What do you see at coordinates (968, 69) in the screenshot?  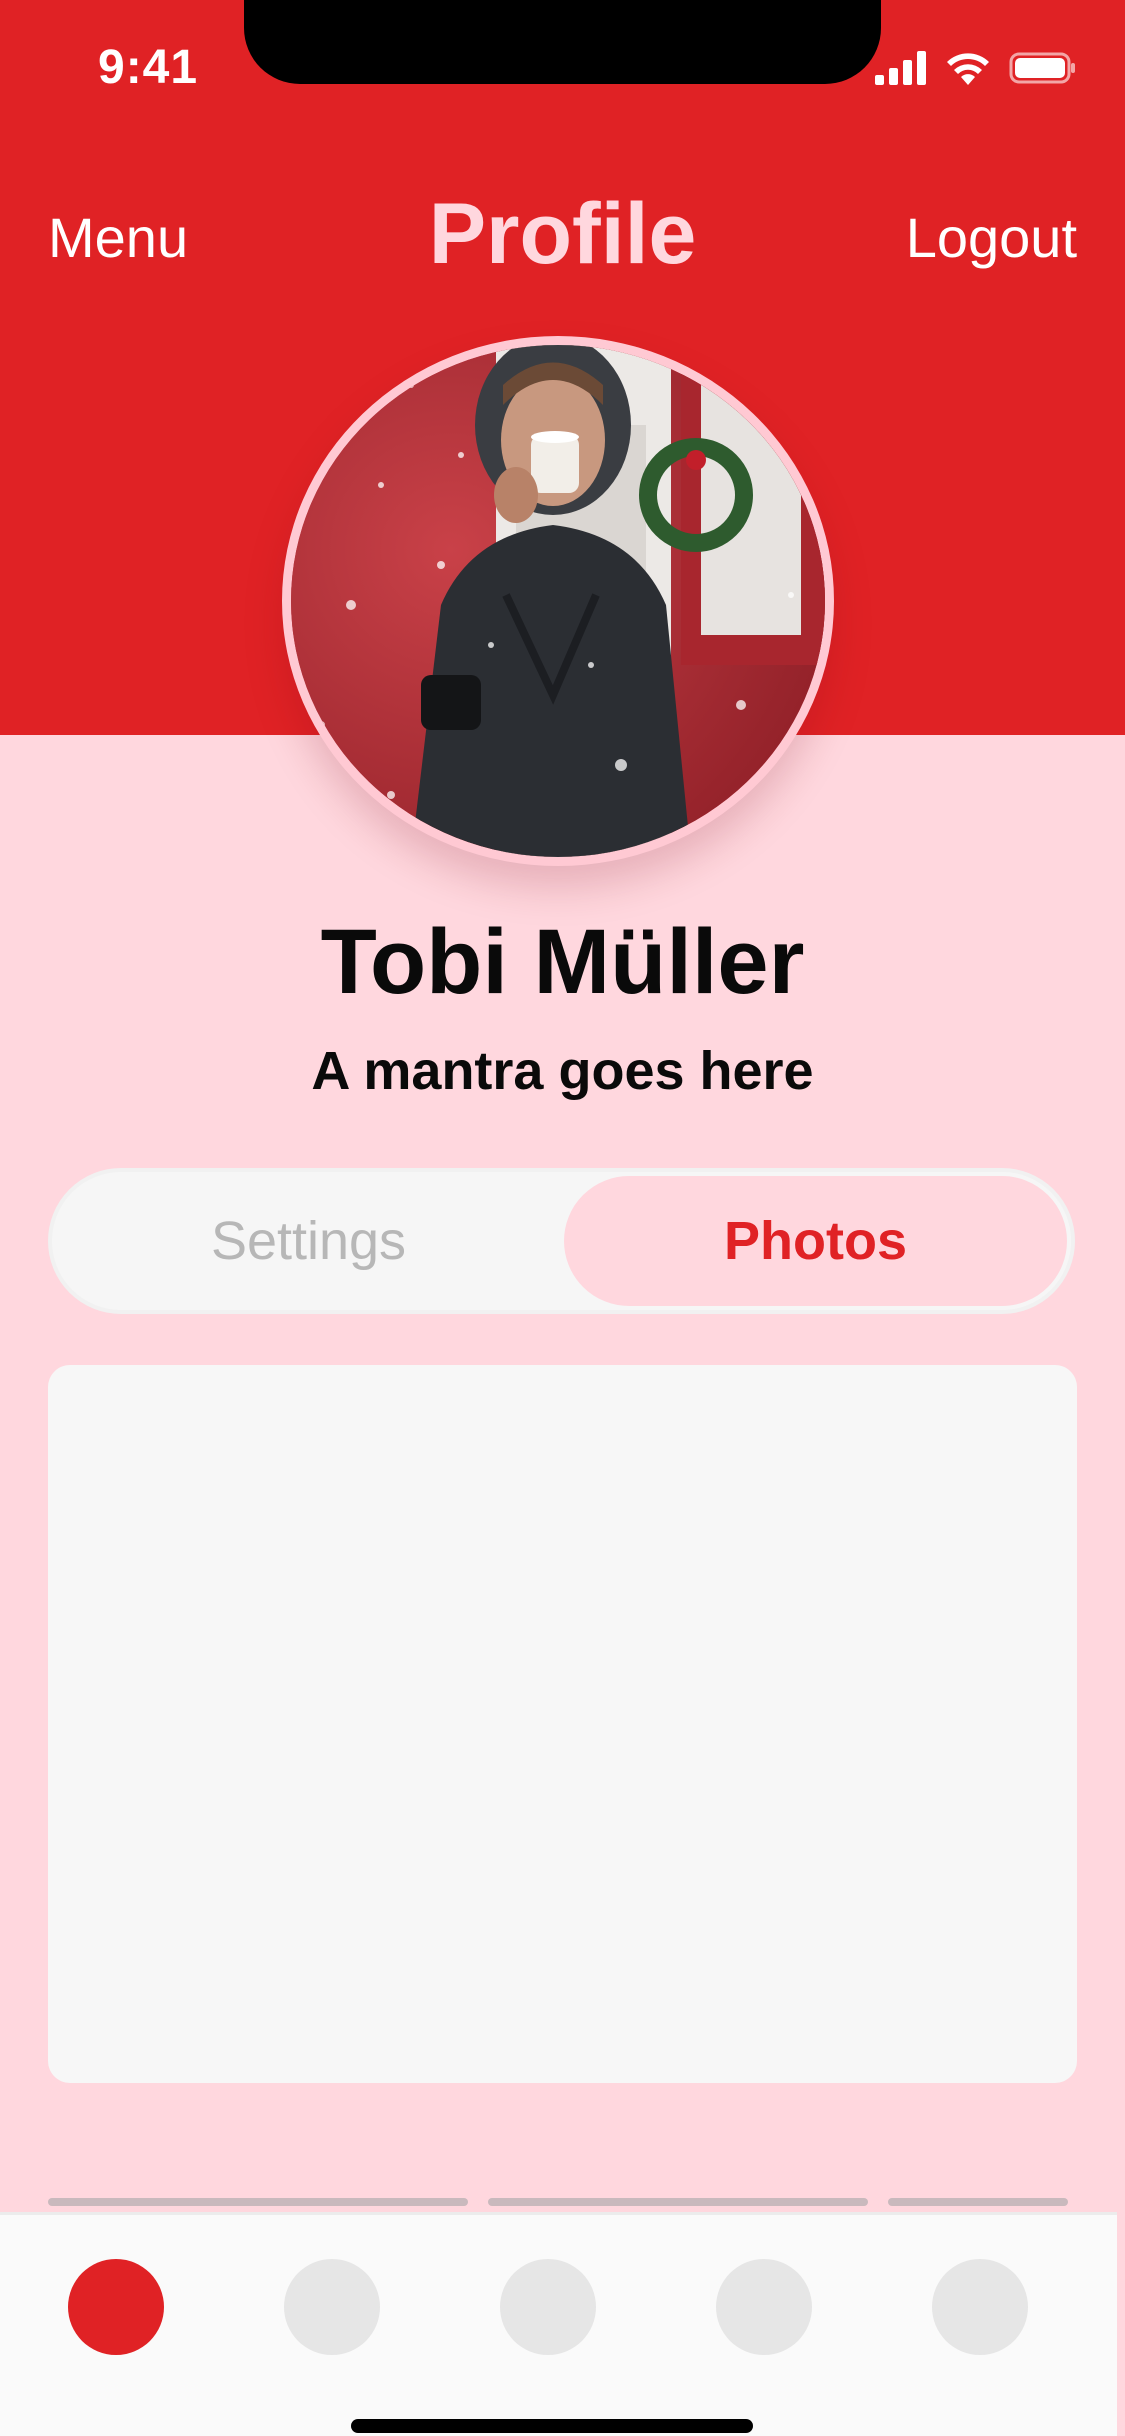 I see `wifi-icon` at bounding box center [968, 69].